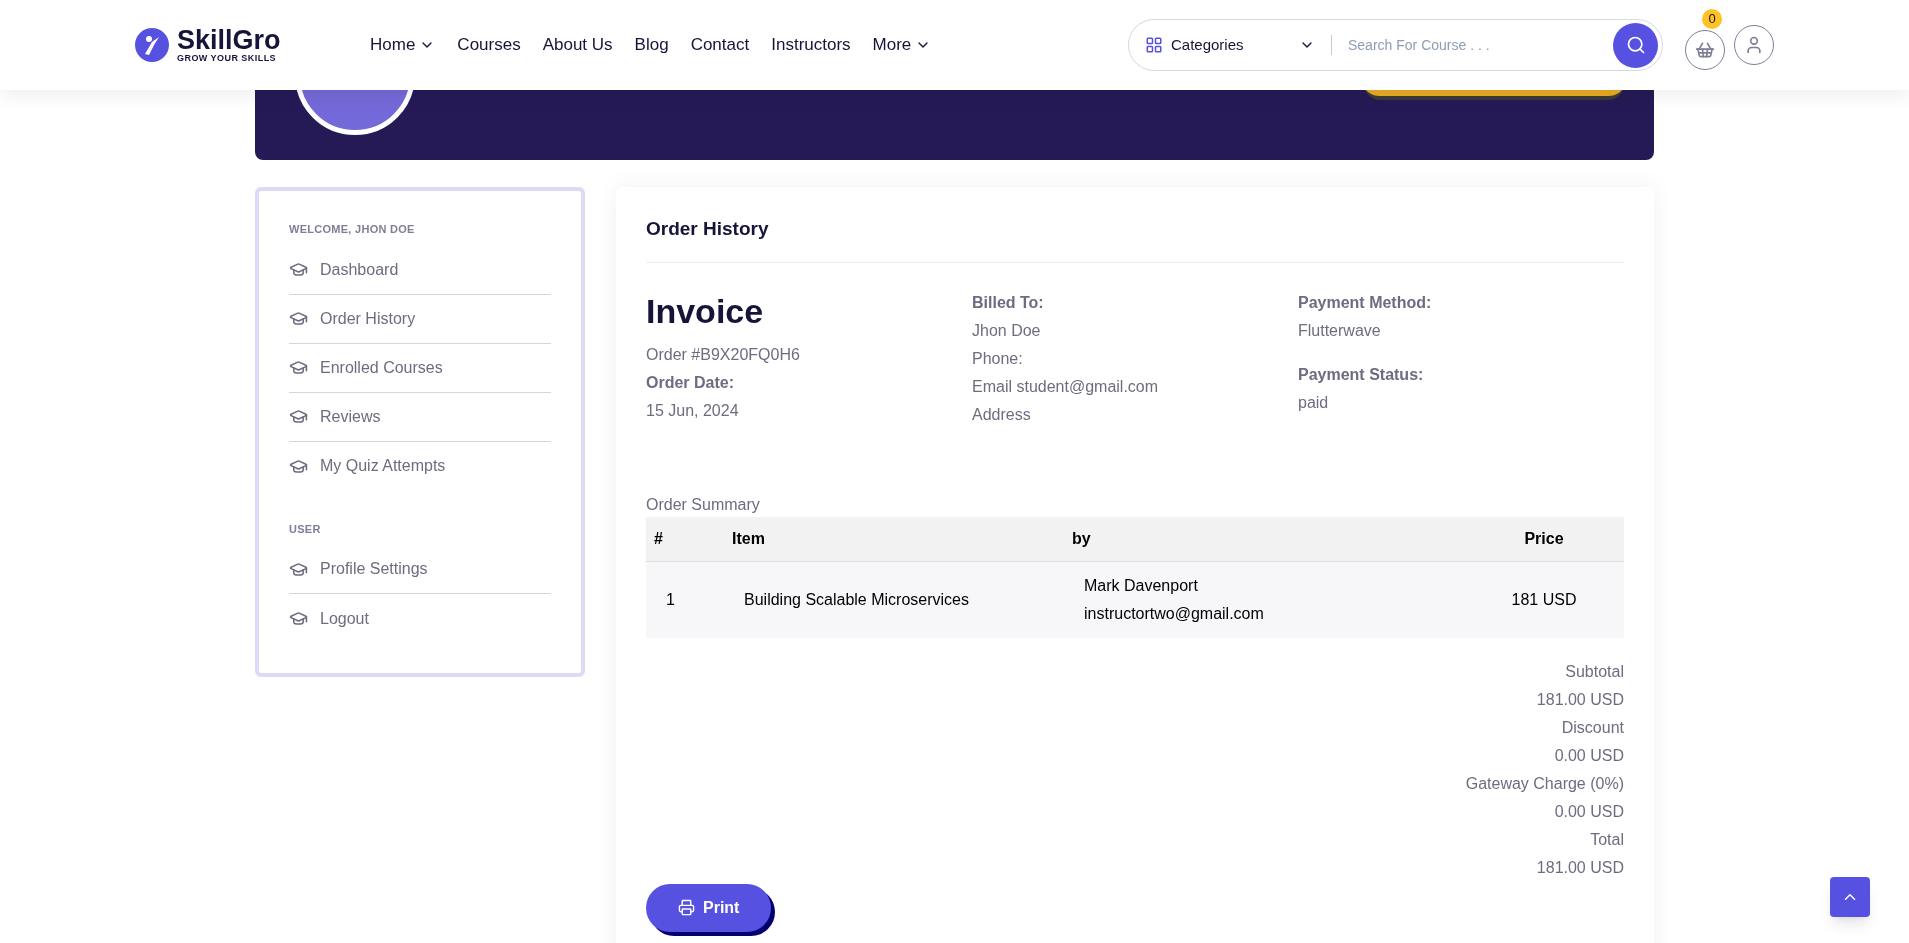  Describe the element at coordinates (152, 45) in the screenshot. I see `logo-icon` at that location.